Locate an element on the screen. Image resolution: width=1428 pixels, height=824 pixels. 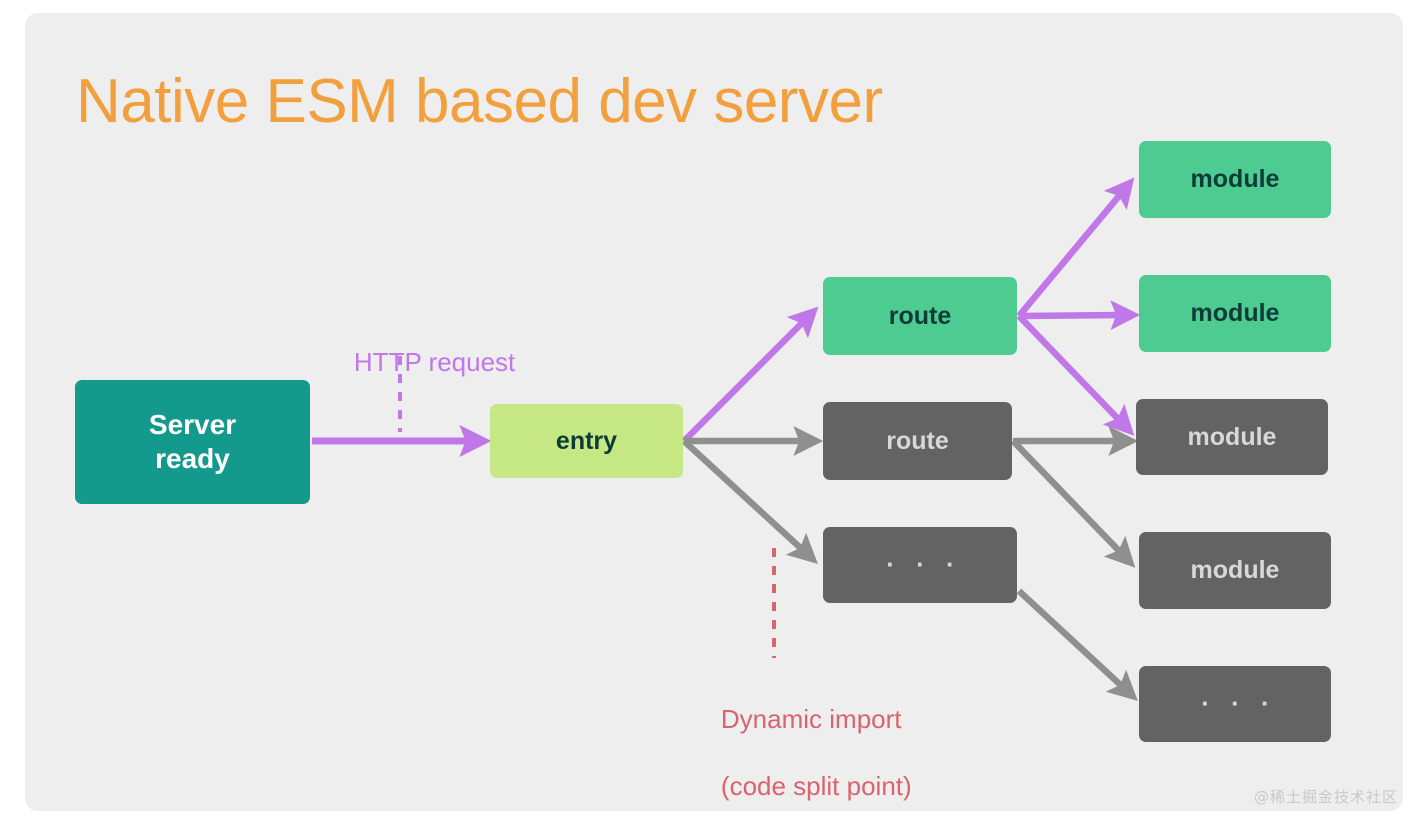
annotation-http-request-text: HTTP request is located at coordinates (434, 362).